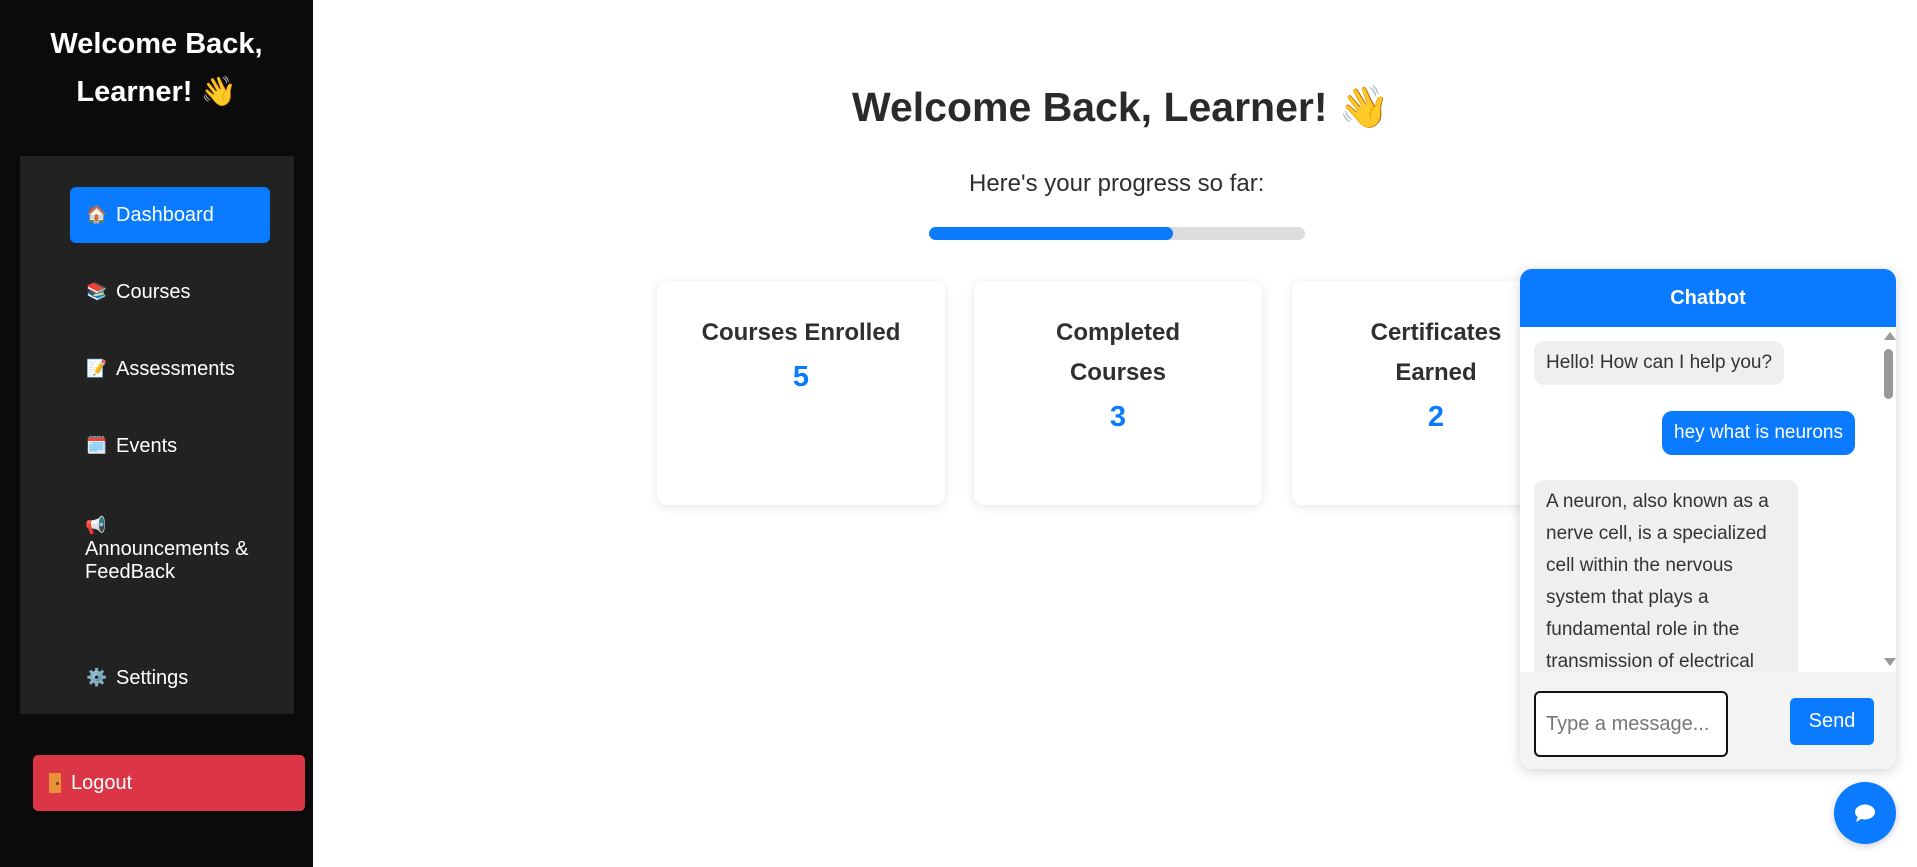 Image resolution: width=1917 pixels, height=867 pixels. I want to click on sidebar-item-label: Dashboard, so click(165, 214).